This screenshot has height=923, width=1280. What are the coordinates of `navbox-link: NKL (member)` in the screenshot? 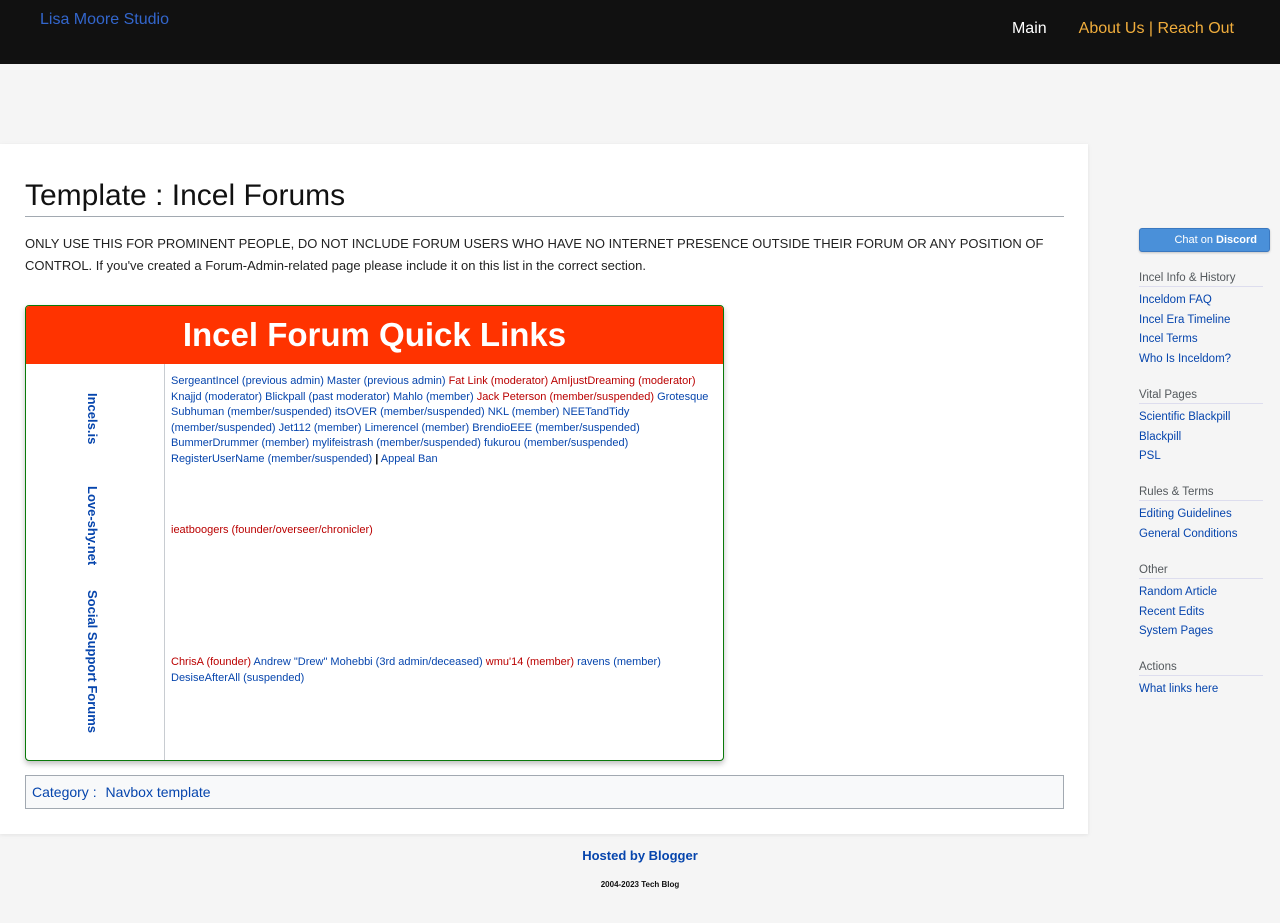 It's located at (524, 412).